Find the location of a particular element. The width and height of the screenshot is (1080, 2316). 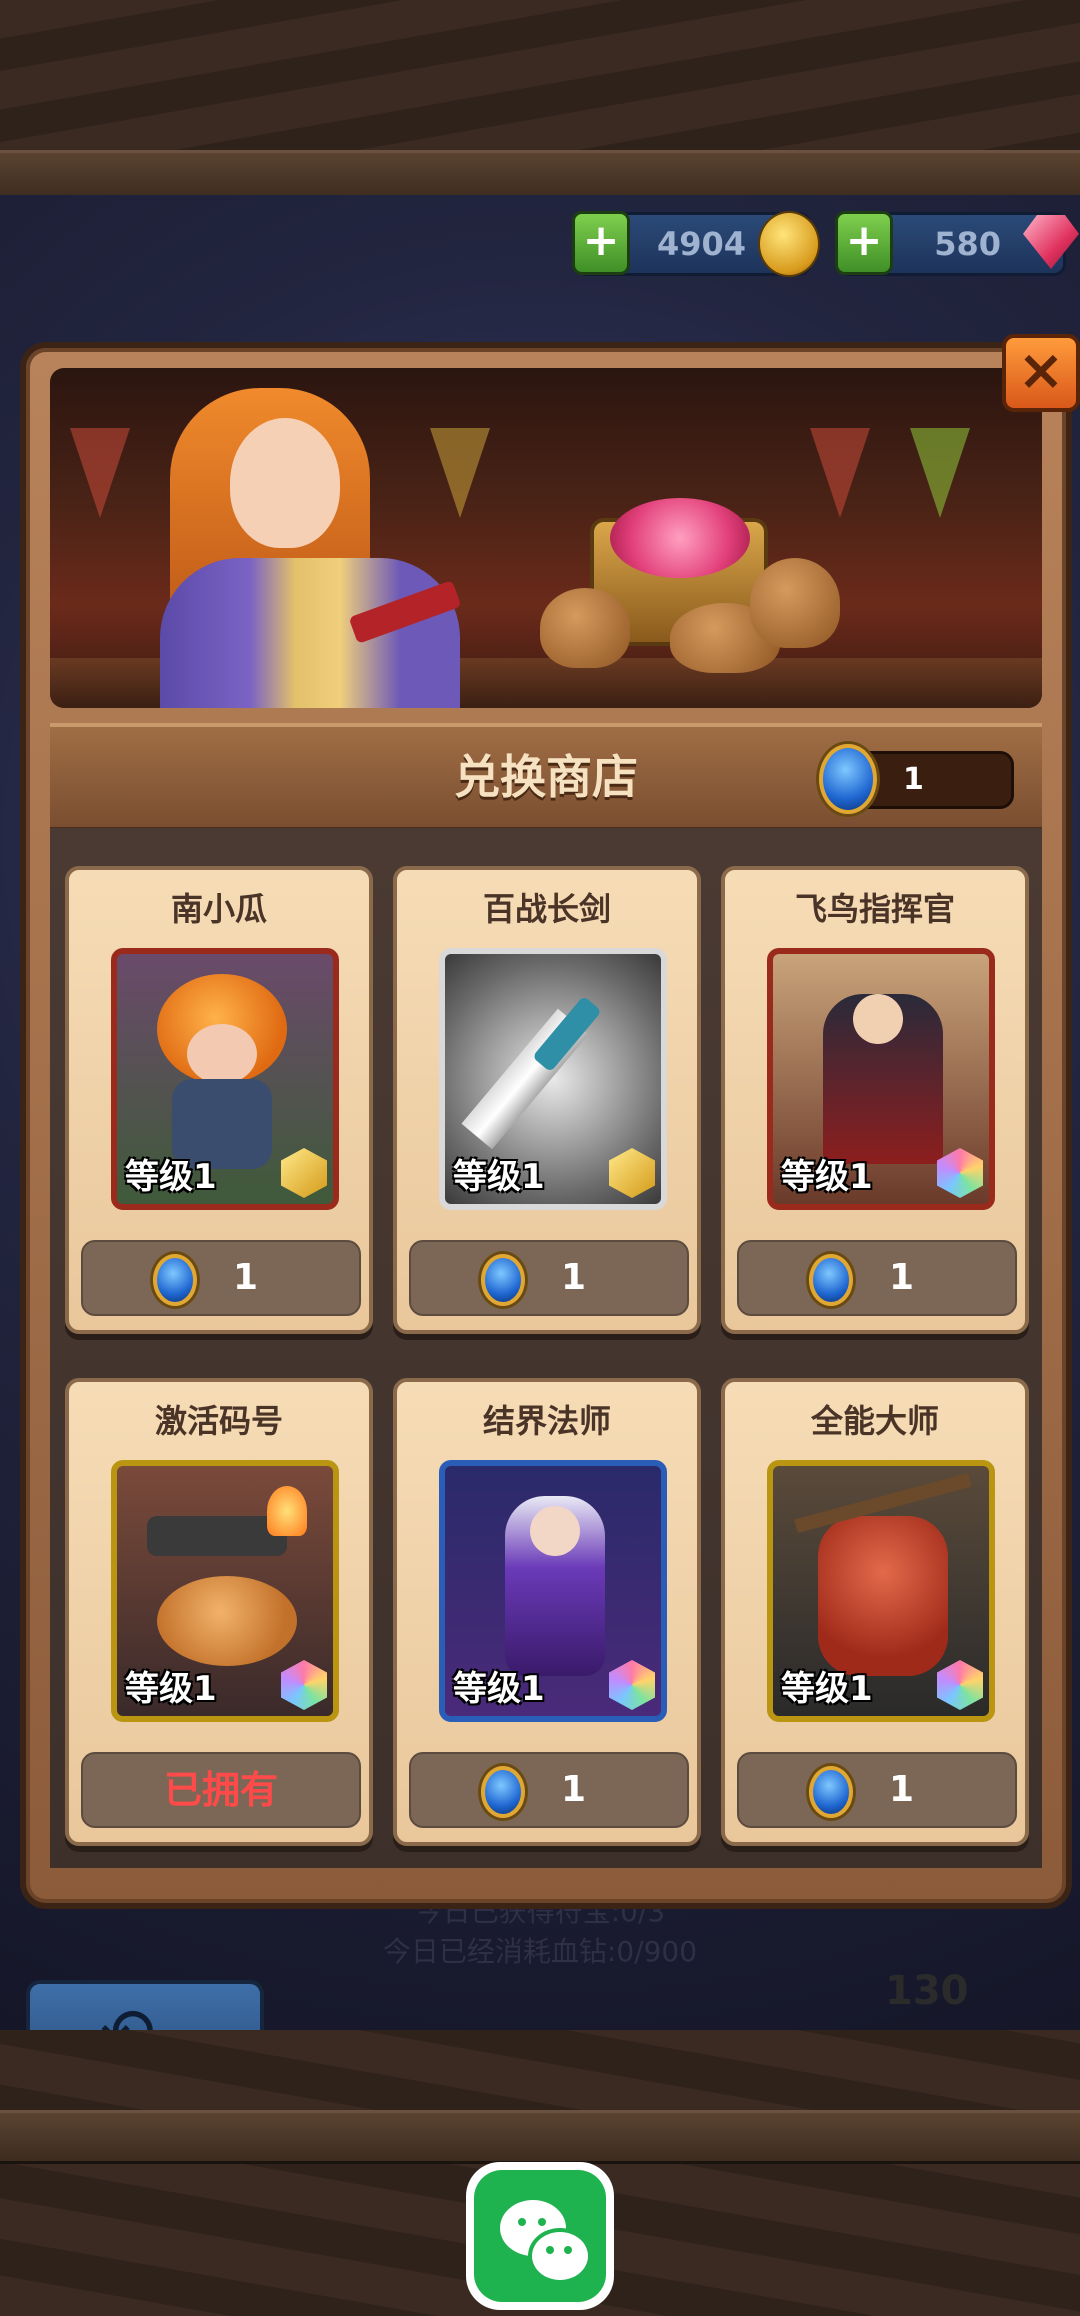

add-gem-button: + is located at coordinates (864, 243).